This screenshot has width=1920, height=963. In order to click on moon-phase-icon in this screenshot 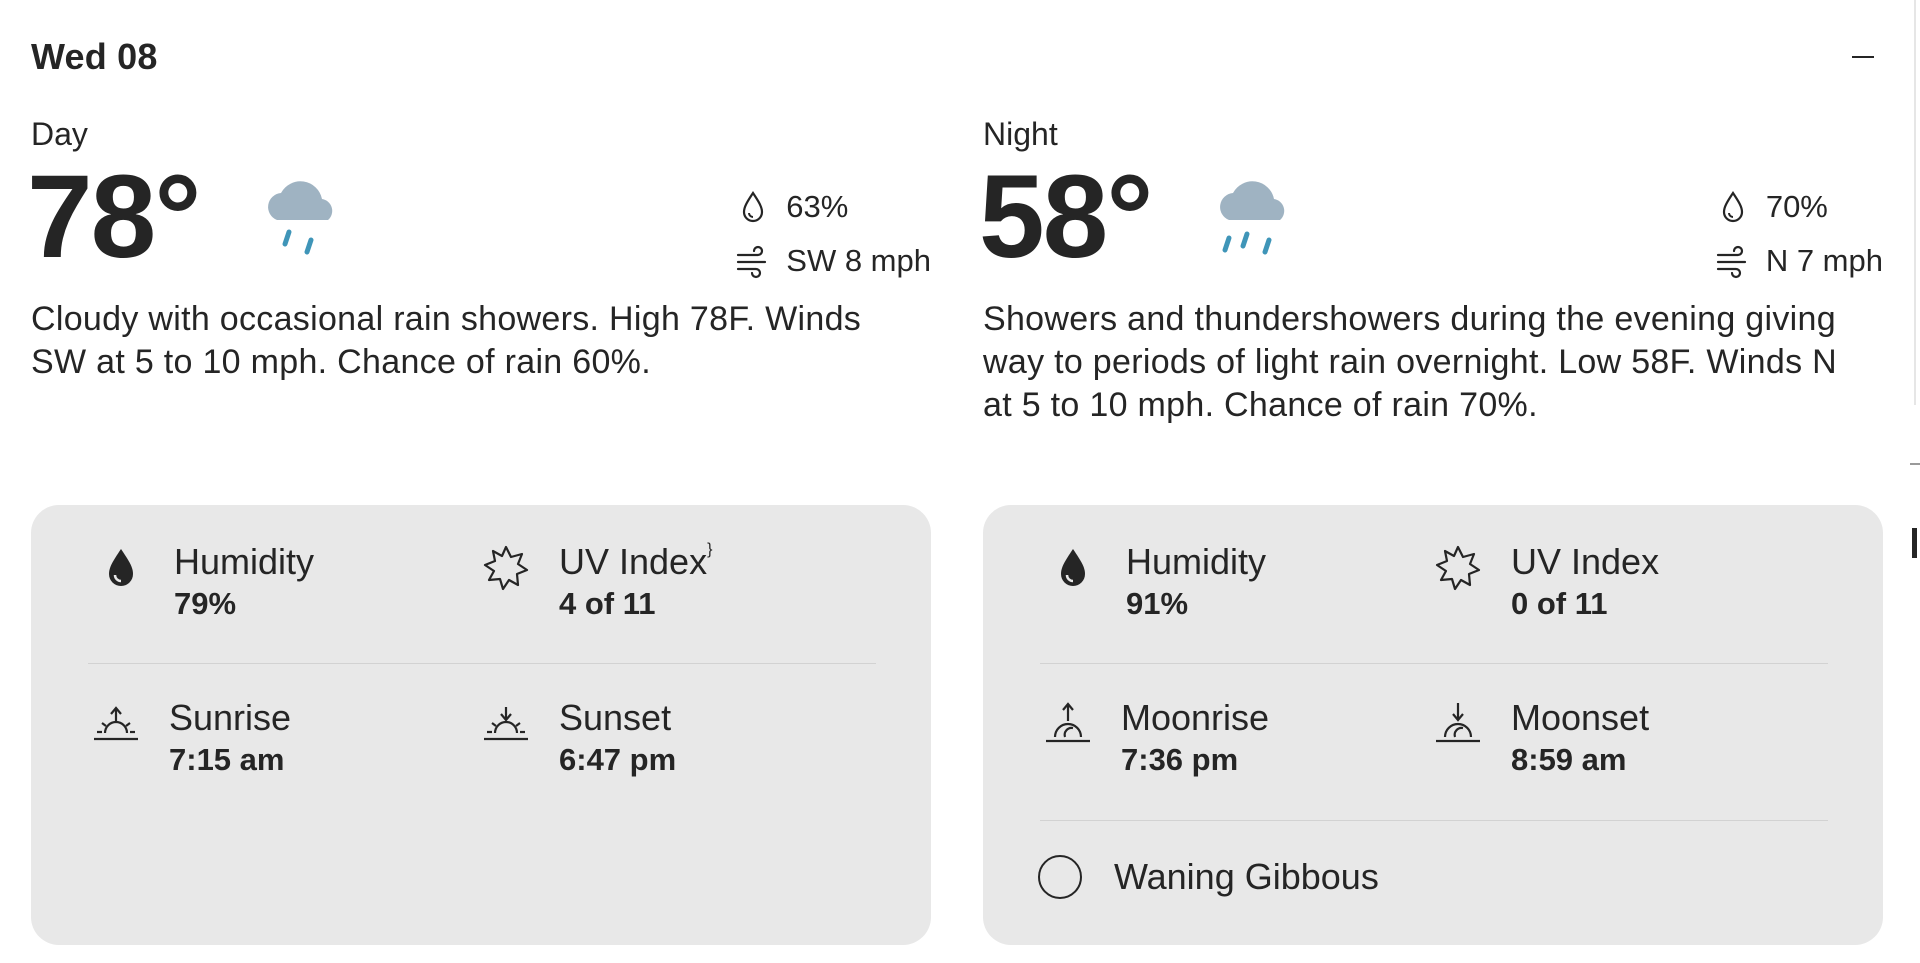, I will do `click(1060, 877)`.